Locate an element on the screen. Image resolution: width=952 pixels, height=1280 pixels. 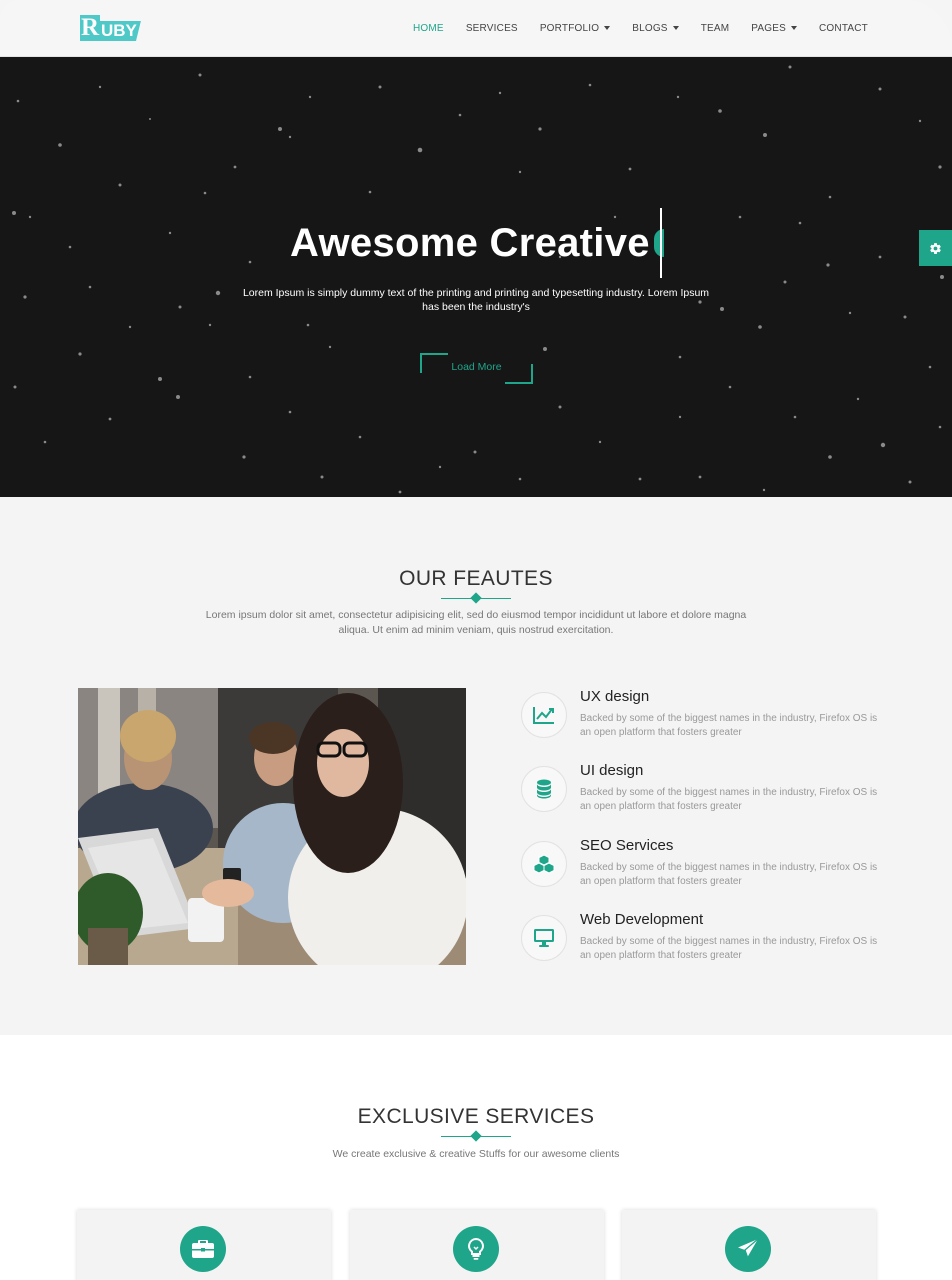
services-title: EXCLUSIVE SERVICES is located at coordinates (476, 1116).